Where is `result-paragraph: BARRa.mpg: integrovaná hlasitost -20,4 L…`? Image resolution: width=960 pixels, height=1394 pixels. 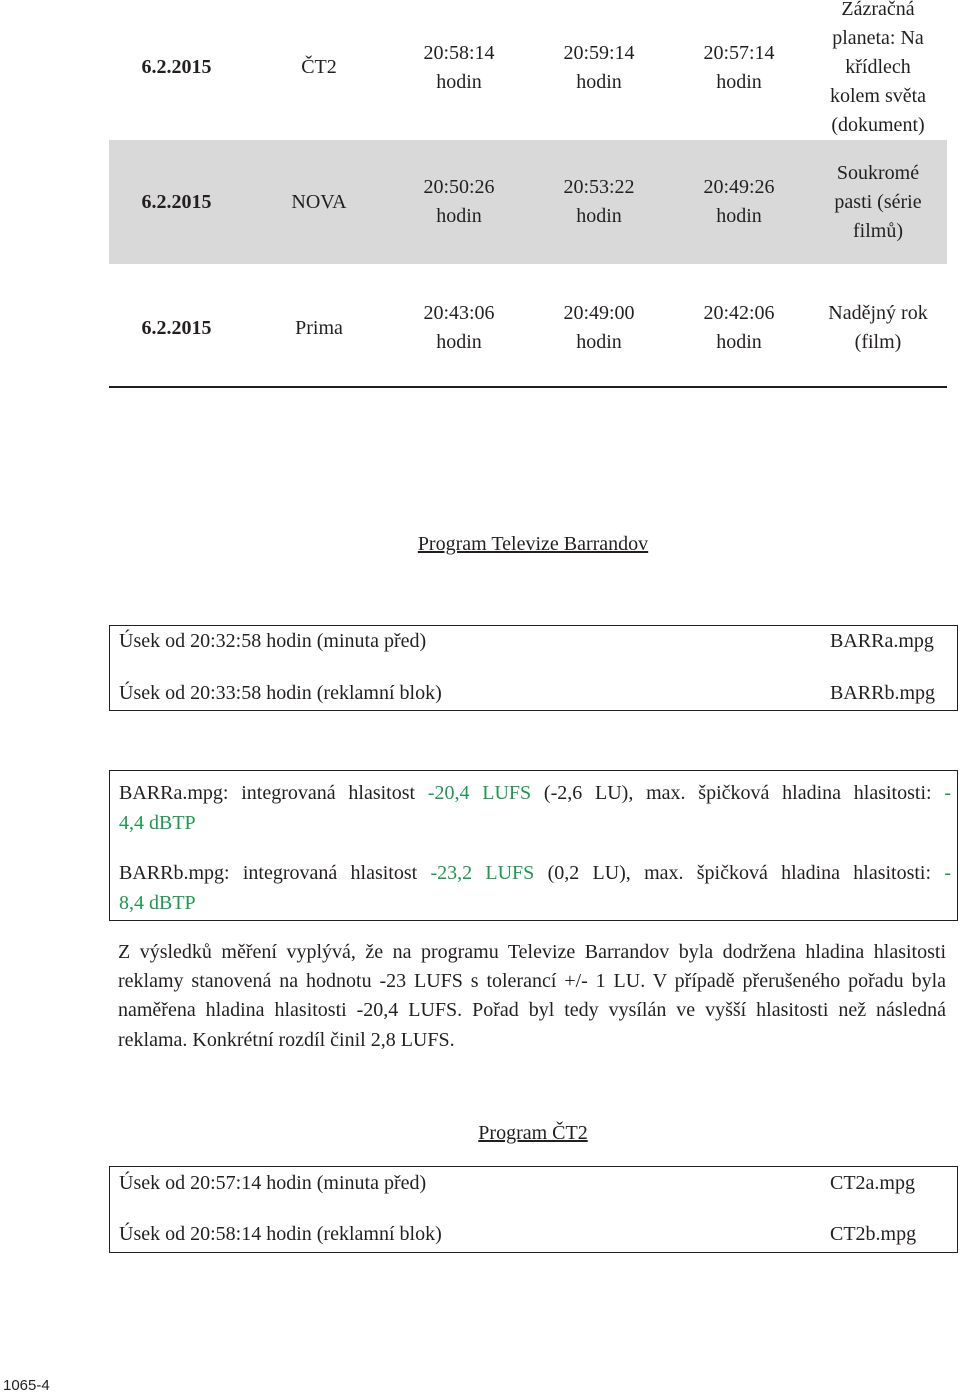
result-paragraph: BARRa.mpg: integrovaná hlasitost -20,4 L… is located at coordinates (535, 808).